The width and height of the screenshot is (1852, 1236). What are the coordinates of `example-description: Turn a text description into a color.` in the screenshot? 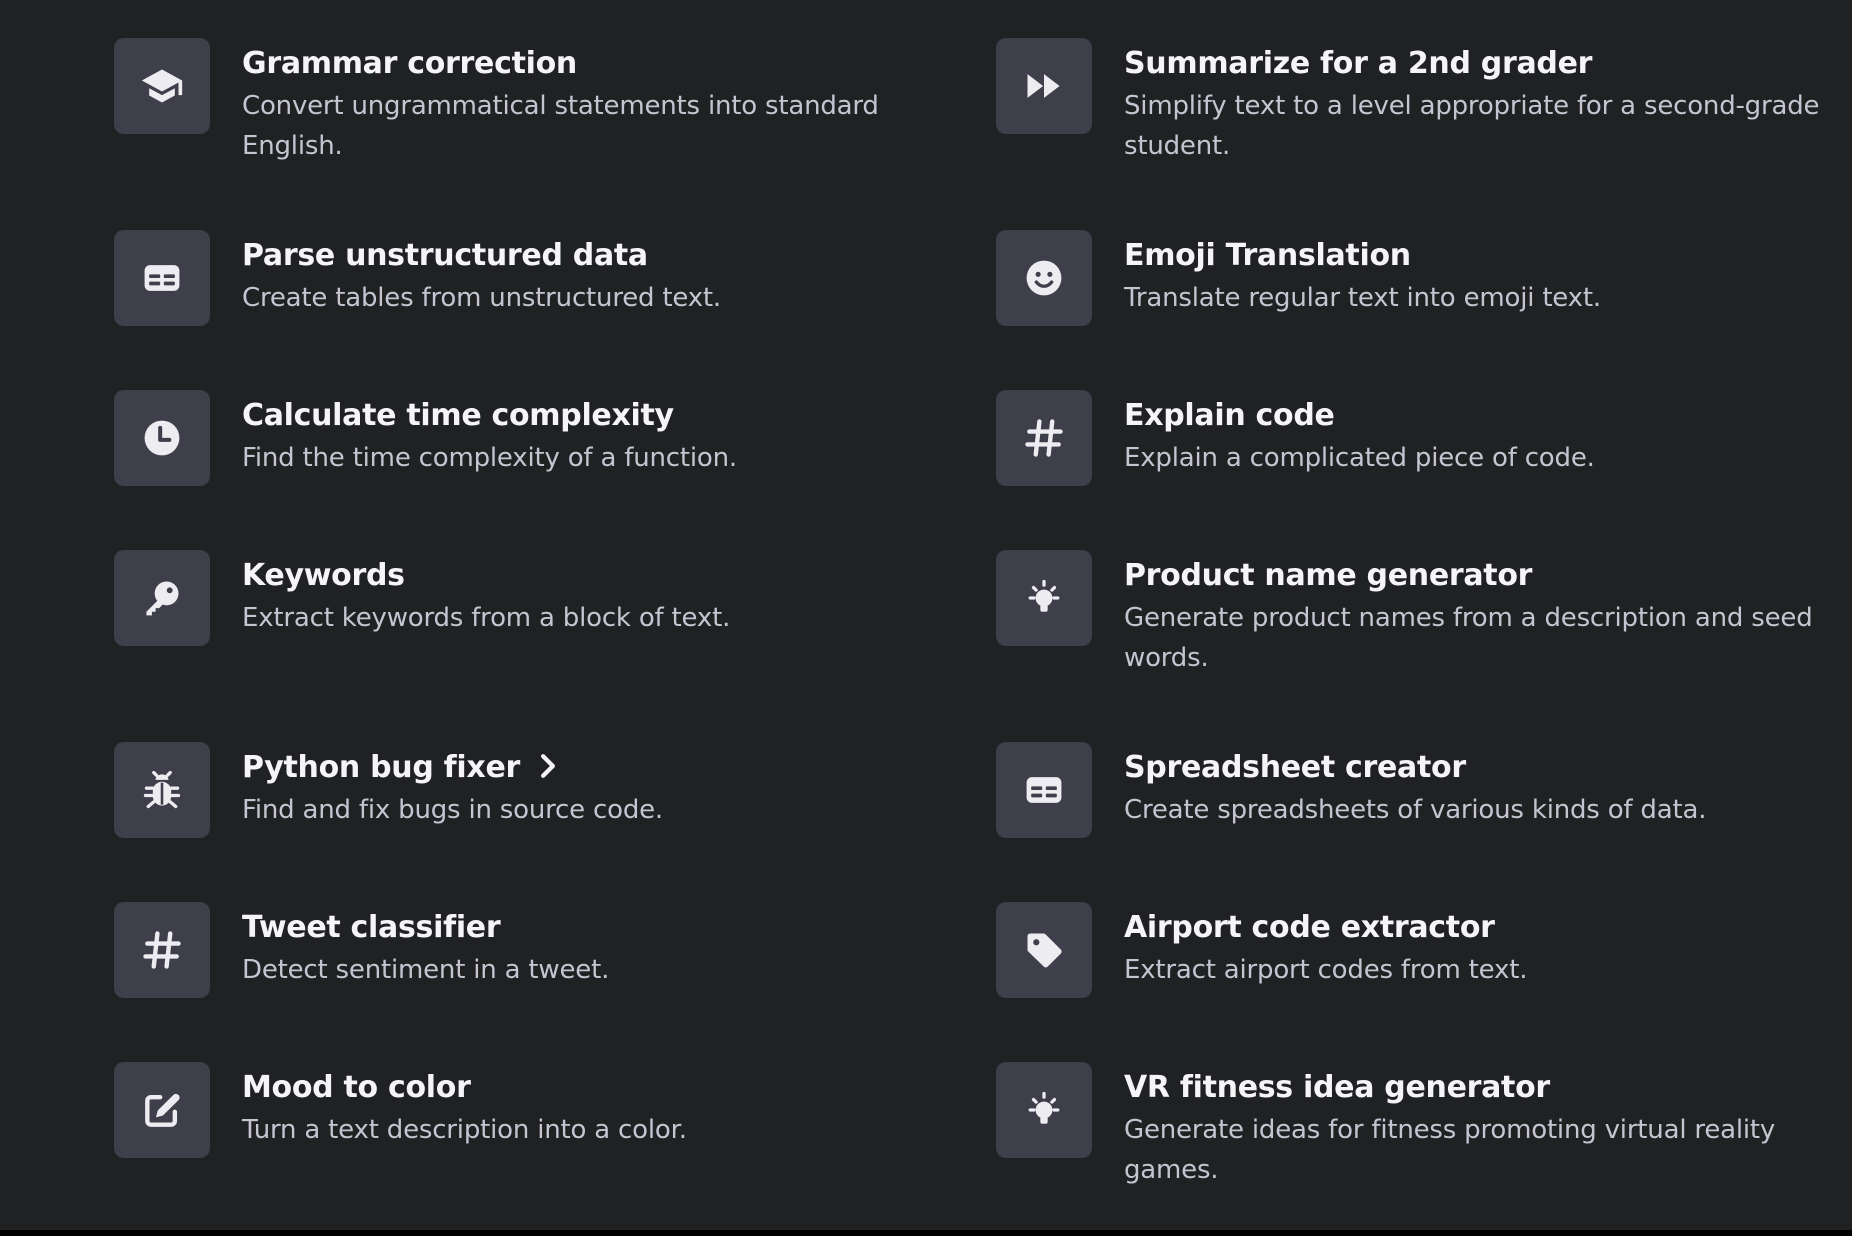 It's located at (464, 1130).